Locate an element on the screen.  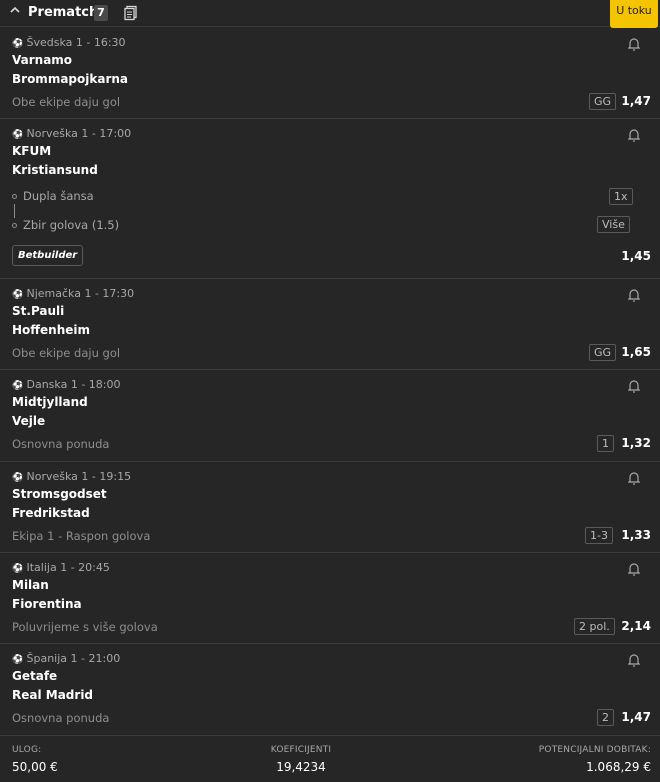
league-label: Španija 1 - 21:00 is located at coordinates (73, 658).